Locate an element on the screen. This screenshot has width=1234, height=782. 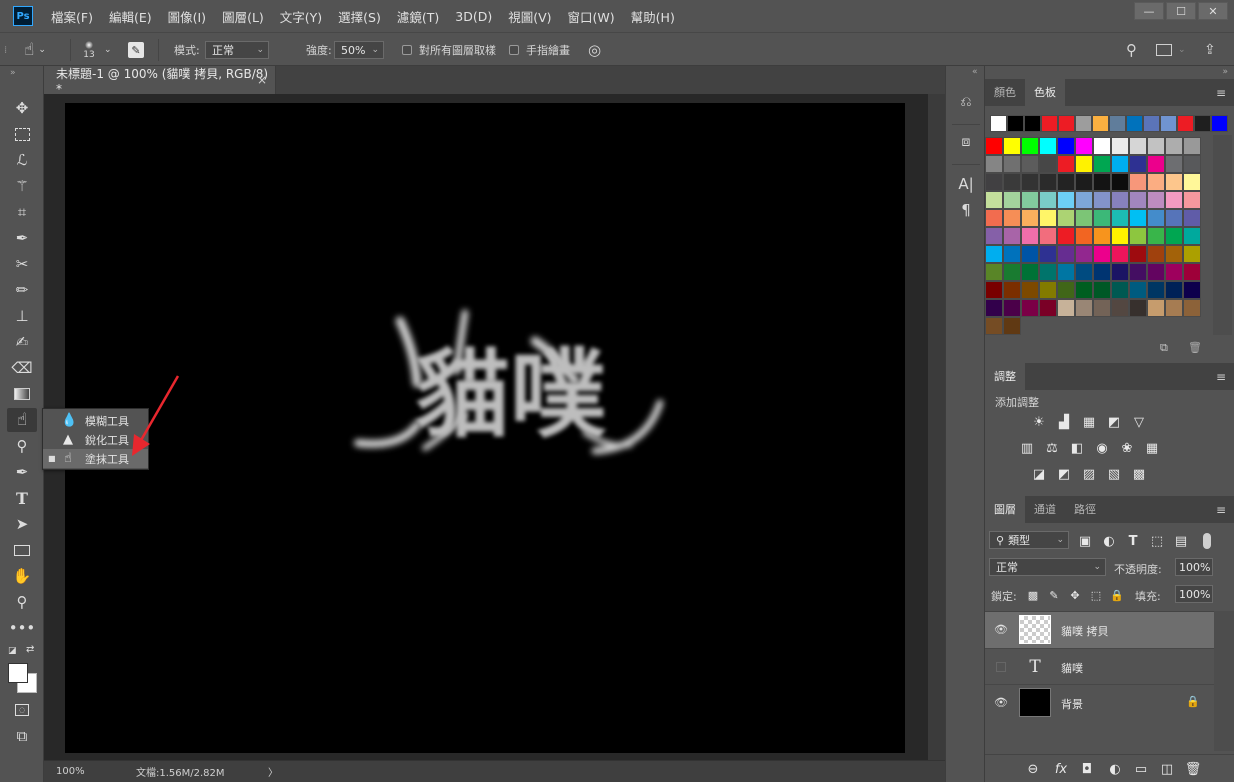
new-adjustment-icon: ◐ is located at coordinates (1115, 769).